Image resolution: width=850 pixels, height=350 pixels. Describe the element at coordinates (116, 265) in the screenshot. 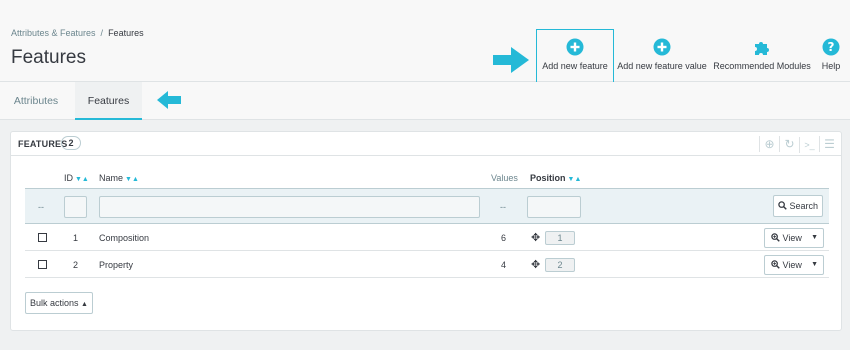

I see `row-name: Property` at that location.